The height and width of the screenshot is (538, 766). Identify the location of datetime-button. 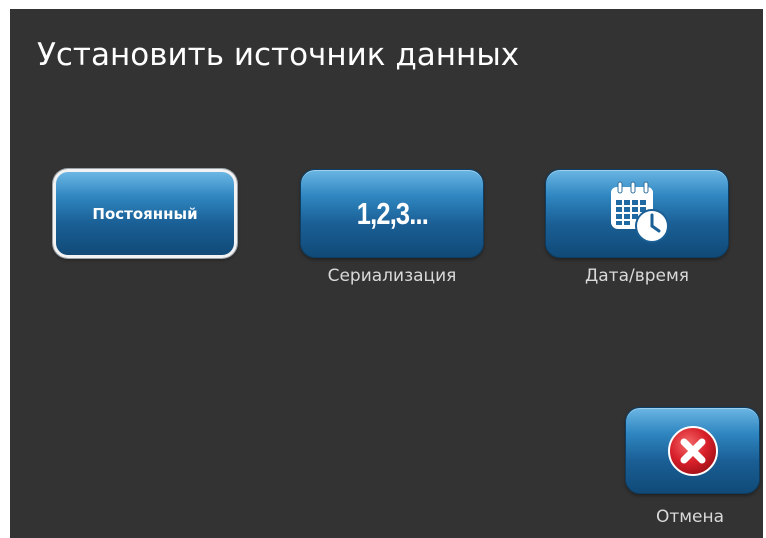
(637, 213).